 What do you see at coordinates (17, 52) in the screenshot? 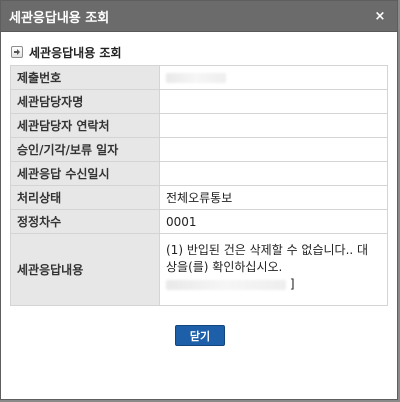
I see `arrow-right-box-icon` at bounding box center [17, 52].